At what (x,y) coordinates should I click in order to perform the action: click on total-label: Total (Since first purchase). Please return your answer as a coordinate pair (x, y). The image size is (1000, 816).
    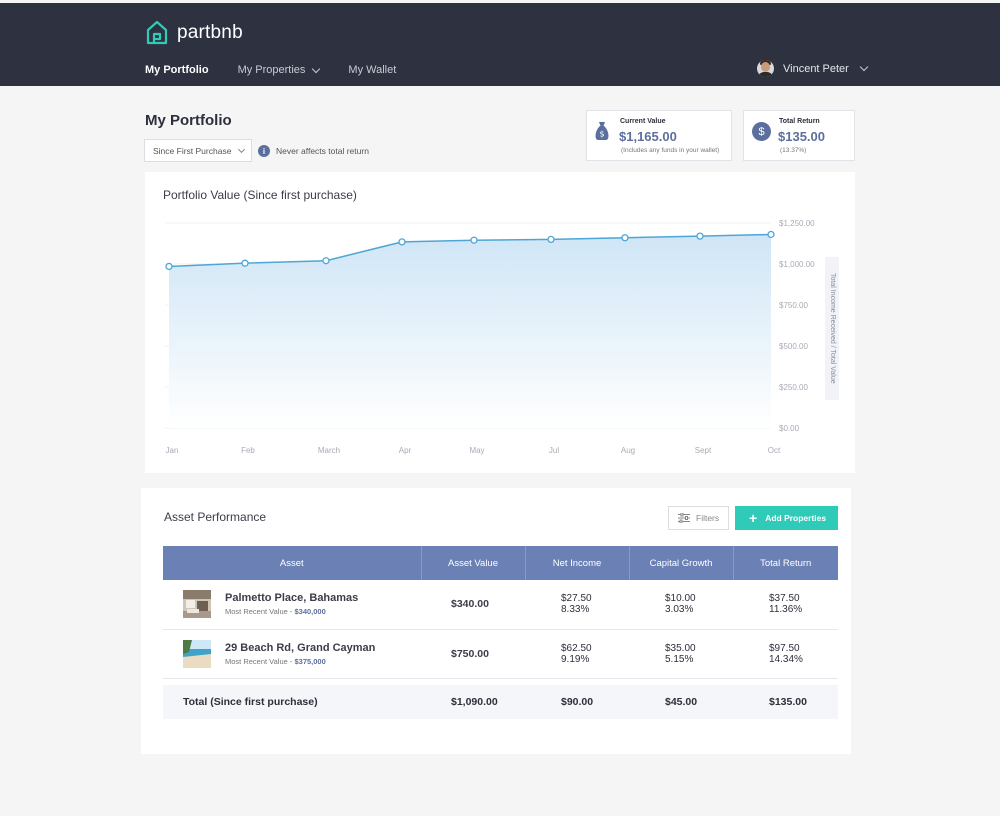
    Looking at the image, I should click on (292, 702).